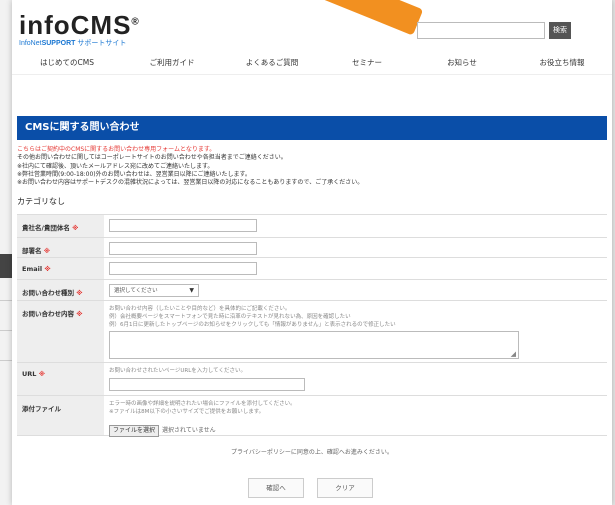 The height and width of the screenshot is (505, 615). What do you see at coordinates (367, 18) in the screenshot?
I see `decorative-arrow` at bounding box center [367, 18].